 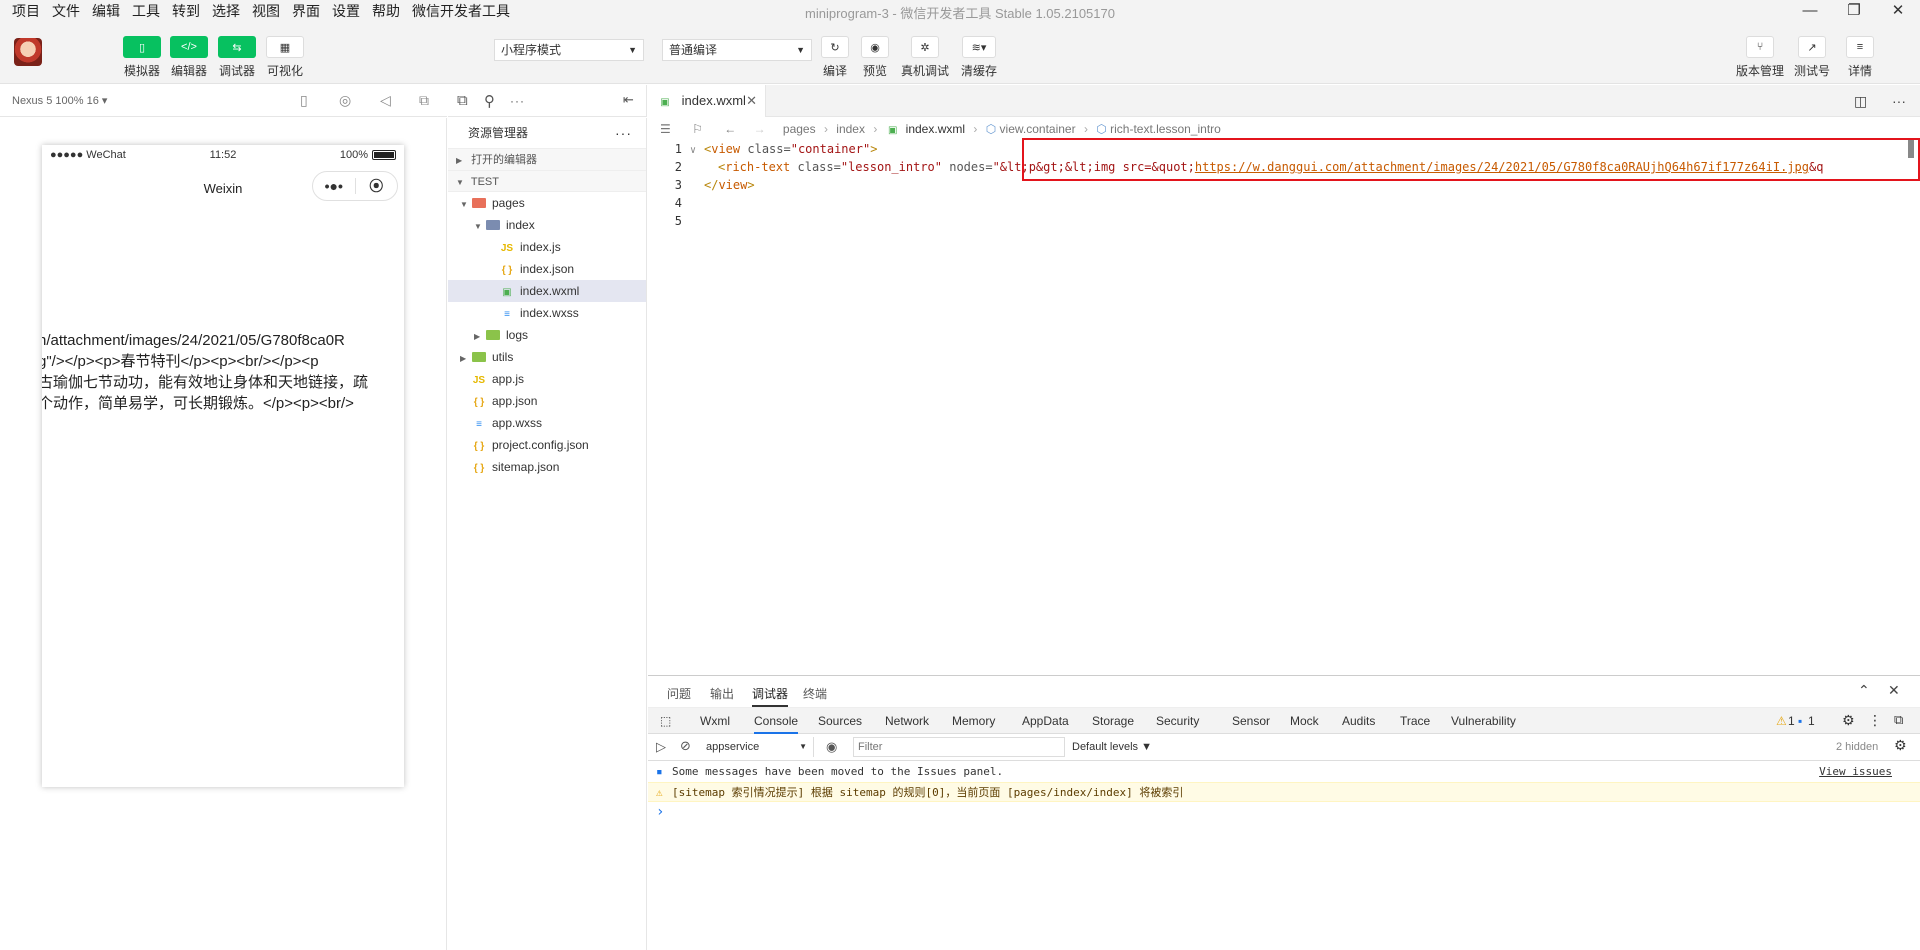 I want to click on more-dots-icon: •●•, so click(x=334, y=186).